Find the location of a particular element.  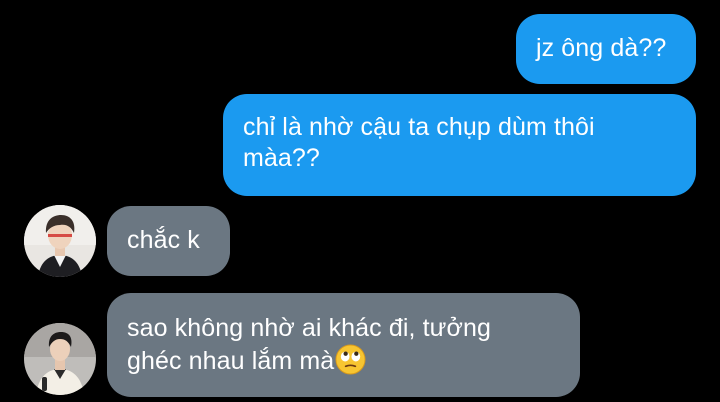

sent-message-bubble: jz ông dà?? is located at coordinates (606, 49).